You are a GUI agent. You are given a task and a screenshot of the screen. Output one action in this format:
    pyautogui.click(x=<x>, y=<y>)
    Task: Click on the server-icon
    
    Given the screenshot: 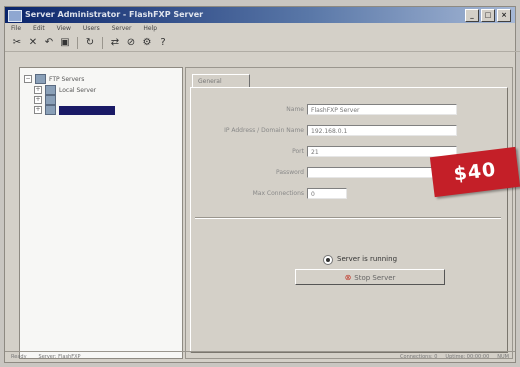 What is the action you would take?
    pyautogui.click(x=50, y=90)
    